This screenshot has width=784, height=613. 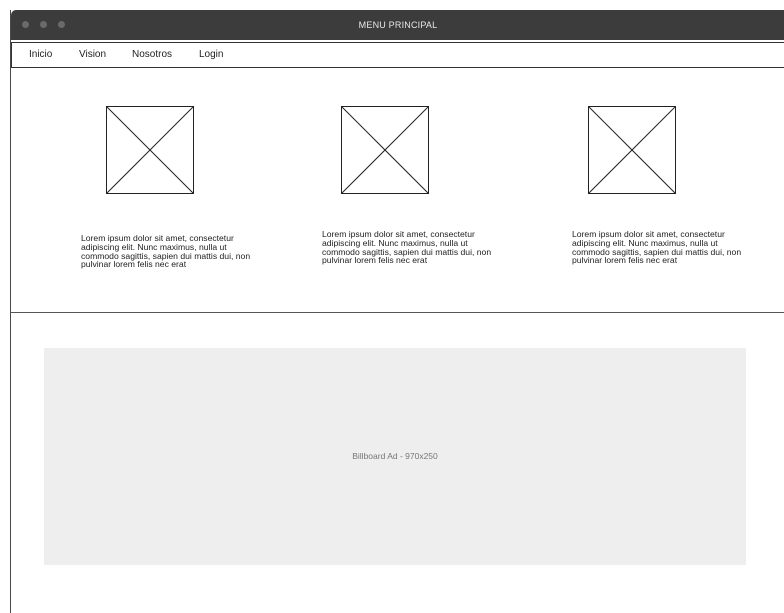 I want to click on nav-item-login: Login, so click(x=211, y=55).